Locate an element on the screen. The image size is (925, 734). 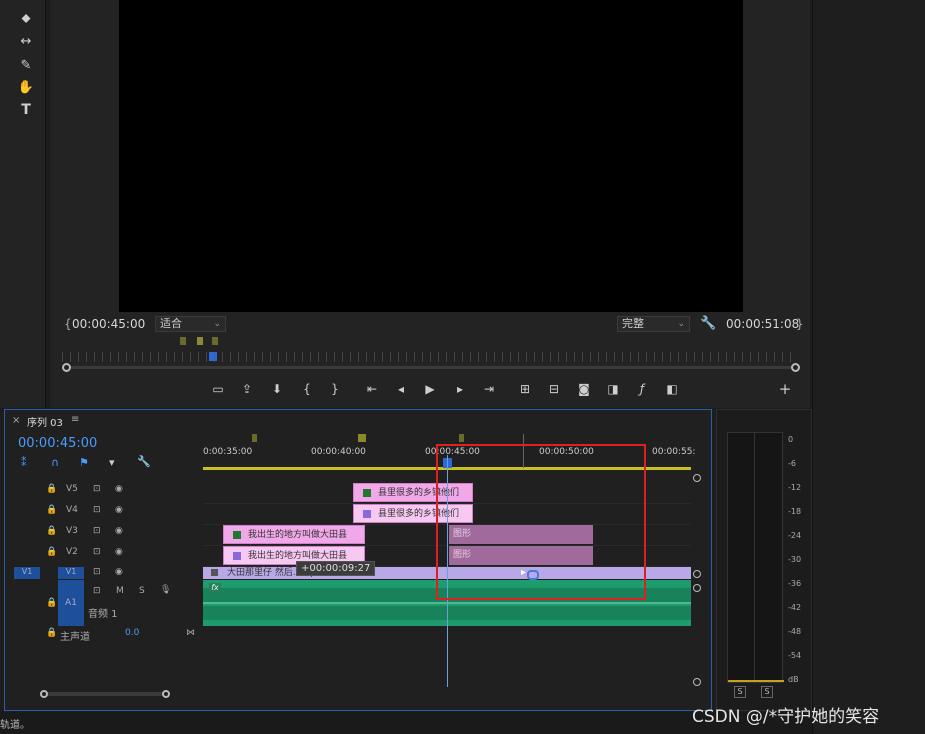
timeline-settings-wrench-icon: 🔧 is located at coordinates (144, 461).